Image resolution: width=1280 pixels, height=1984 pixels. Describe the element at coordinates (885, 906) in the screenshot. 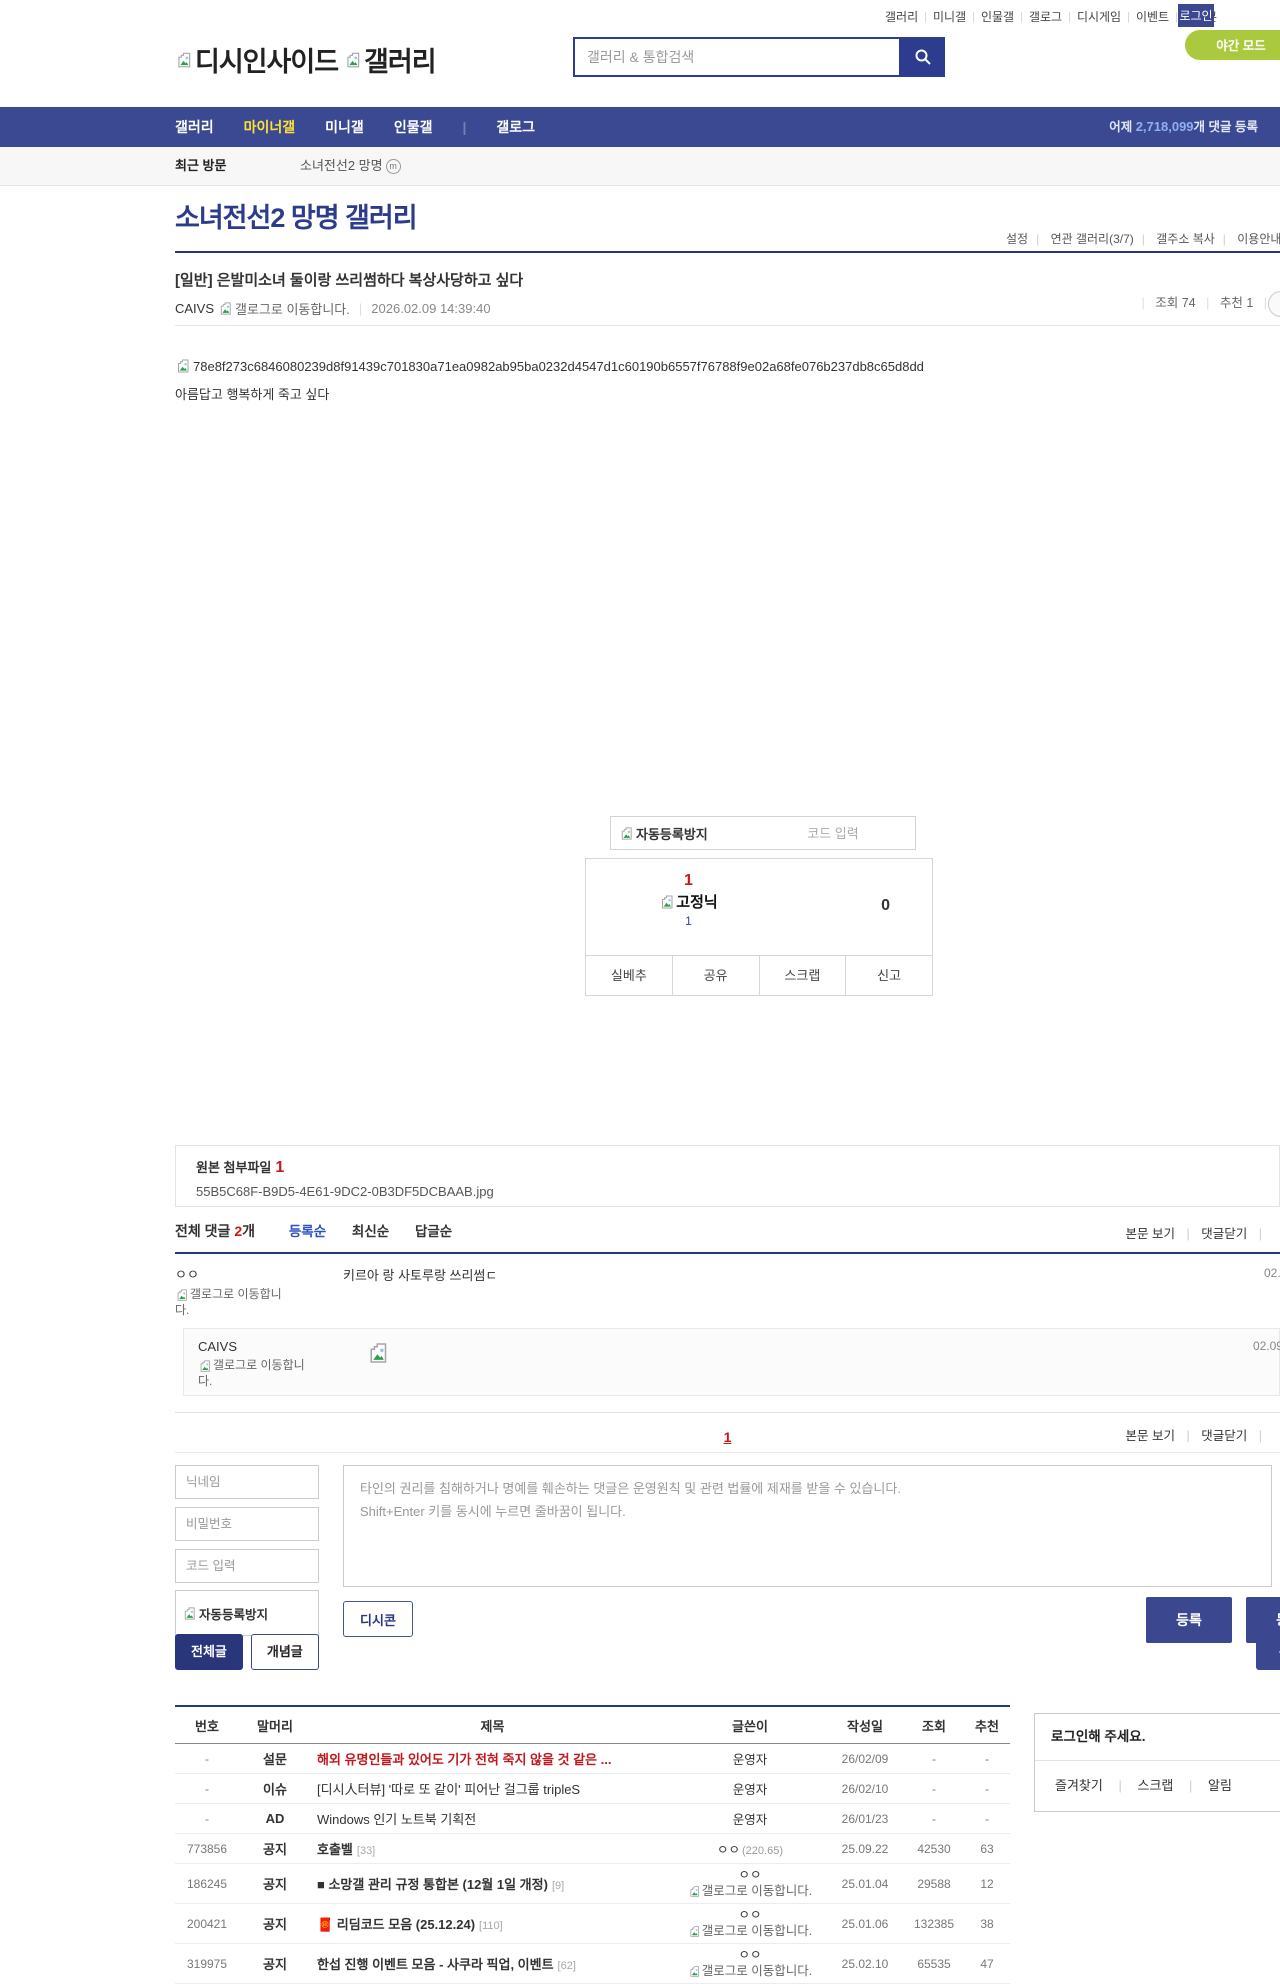

I see `downvote-count: 0` at that location.